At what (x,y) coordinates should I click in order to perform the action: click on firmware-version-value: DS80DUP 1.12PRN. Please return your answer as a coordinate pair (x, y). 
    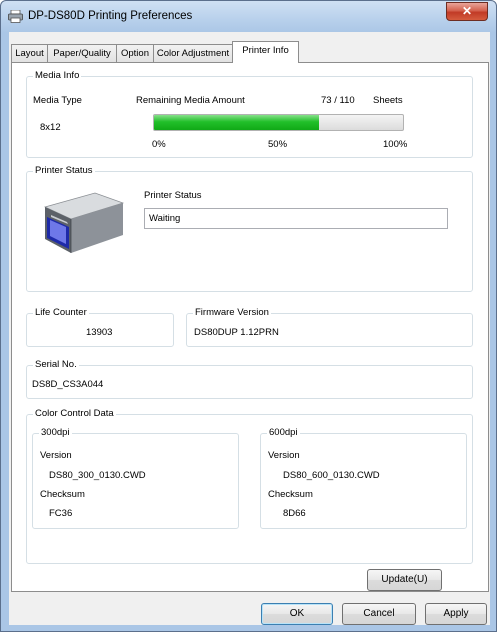
    Looking at the image, I should click on (236, 332).